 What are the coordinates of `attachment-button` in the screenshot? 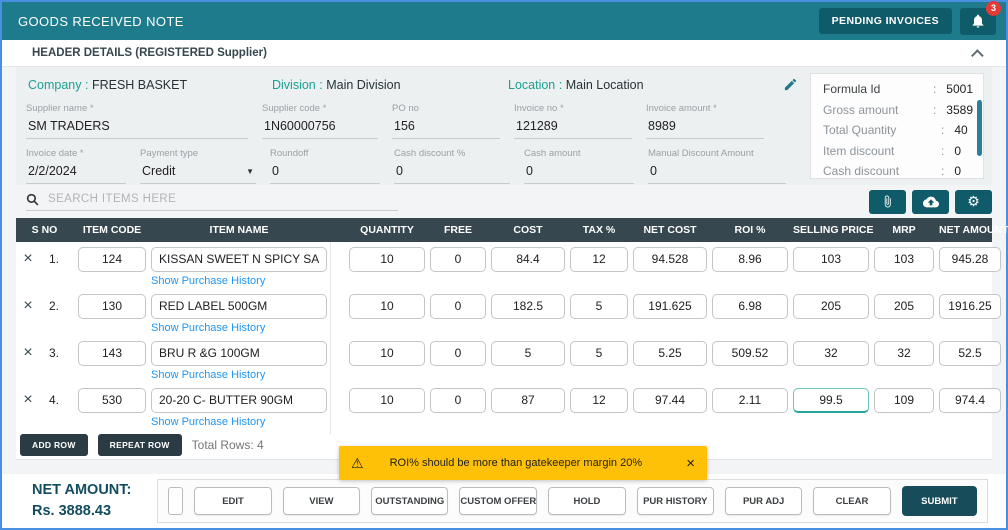 It's located at (887, 201).